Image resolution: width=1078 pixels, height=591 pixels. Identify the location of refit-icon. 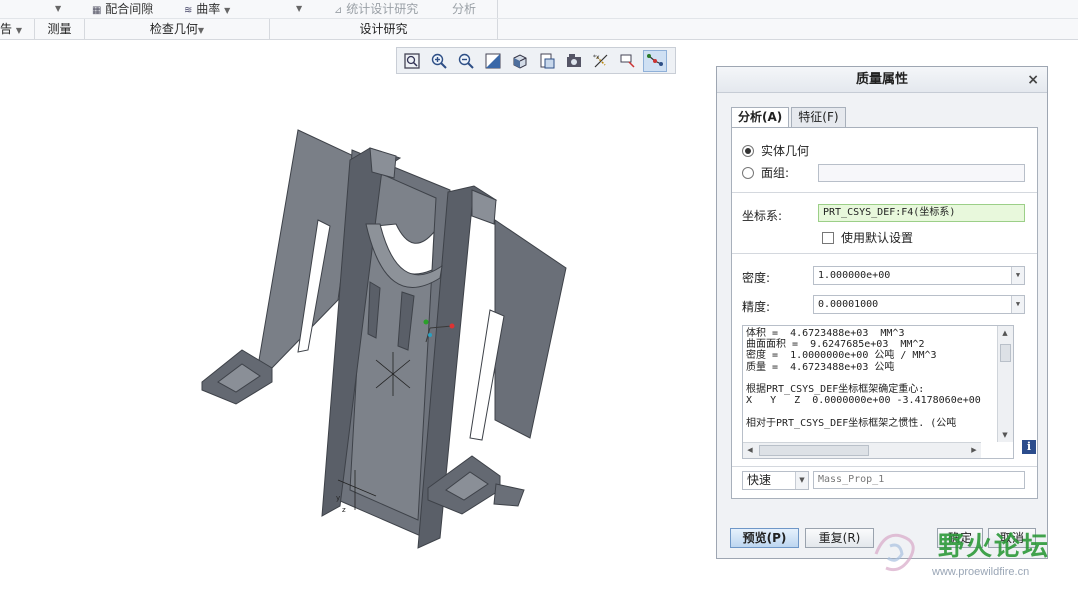
(412, 61).